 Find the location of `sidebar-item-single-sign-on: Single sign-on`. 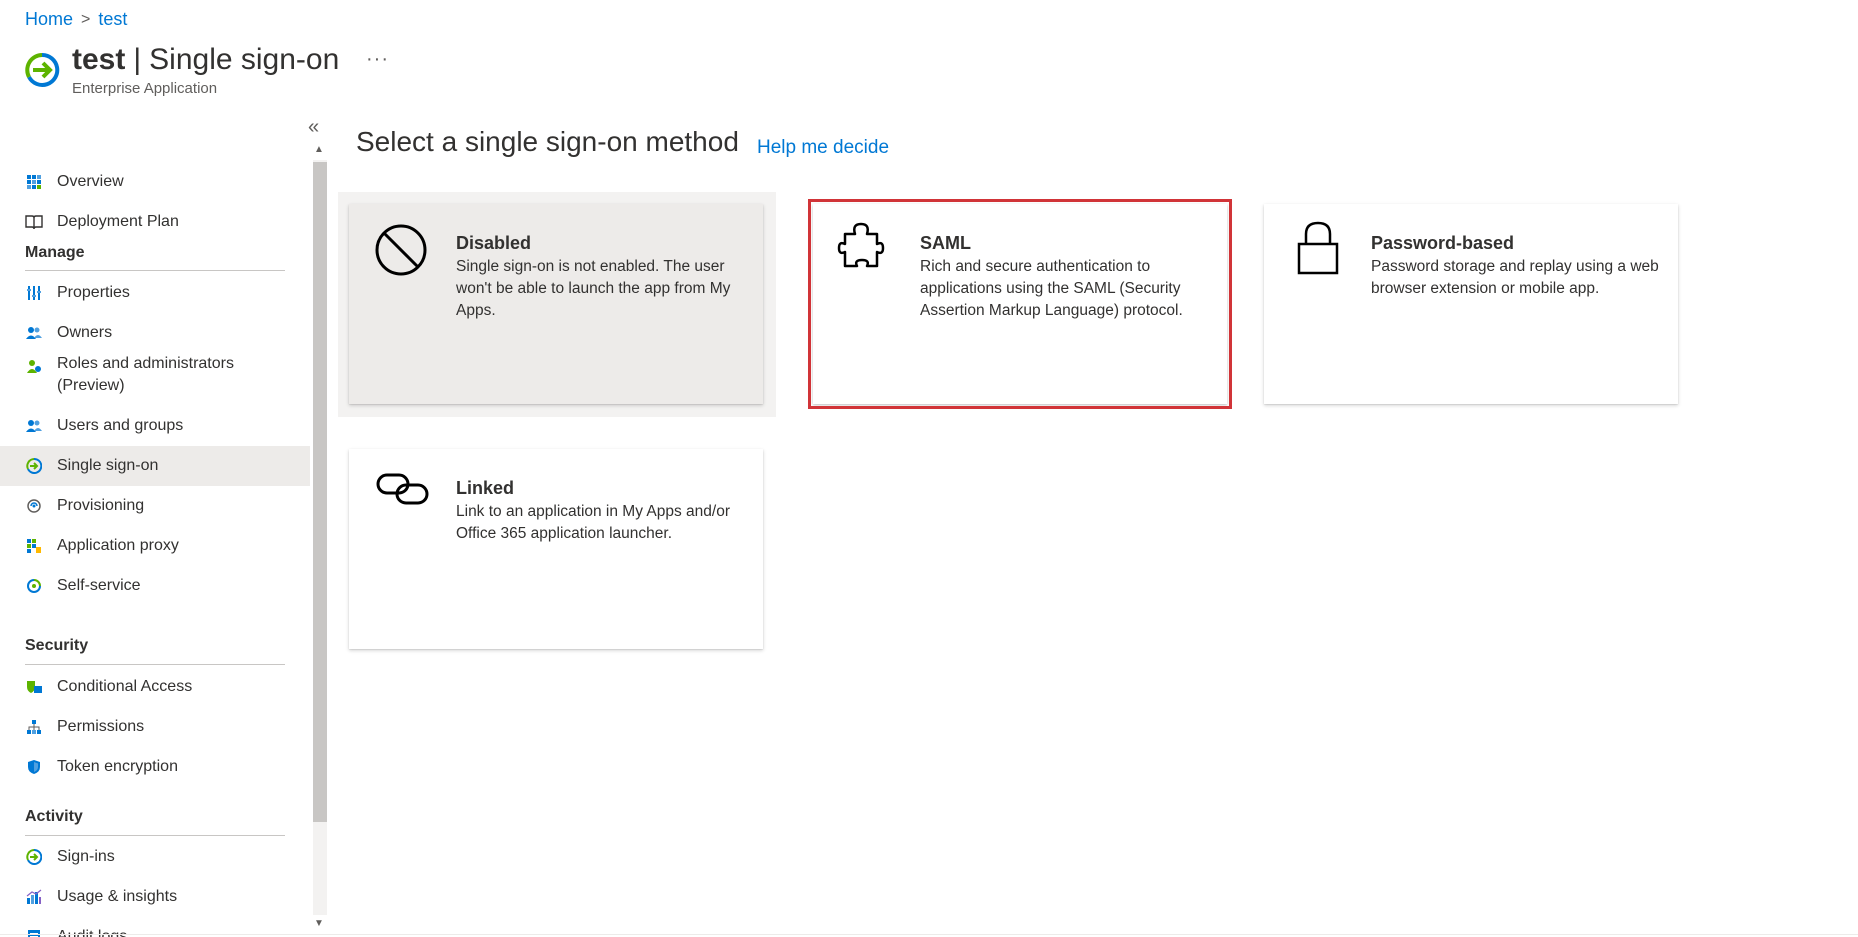

sidebar-item-single-sign-on: Single sign-on is located at coordinates (155, 466).